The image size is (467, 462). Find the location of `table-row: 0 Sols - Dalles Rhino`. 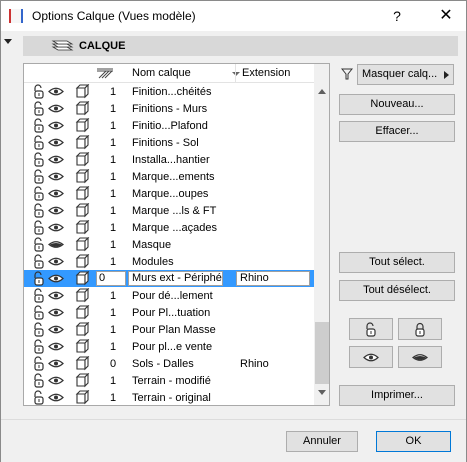

table-row: 0 Sols - Dalles Rhino is located at coordinates (169, 363).